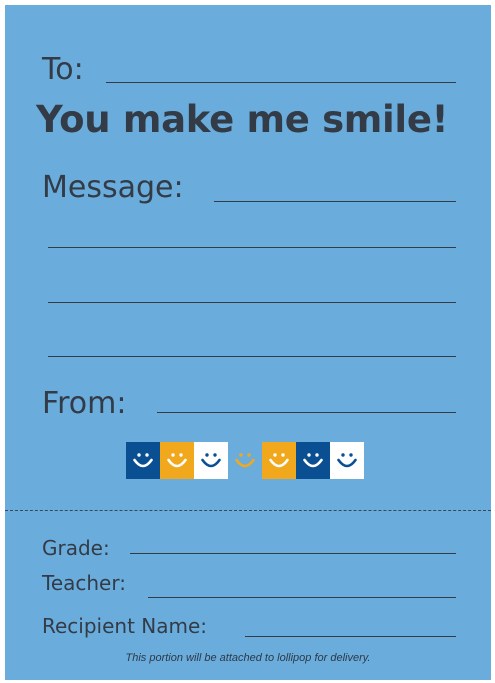 This screenshot has width=495, height=683. Describe the element at coordinates (281, 82) in the screenshot. I see `to-line` at that location.